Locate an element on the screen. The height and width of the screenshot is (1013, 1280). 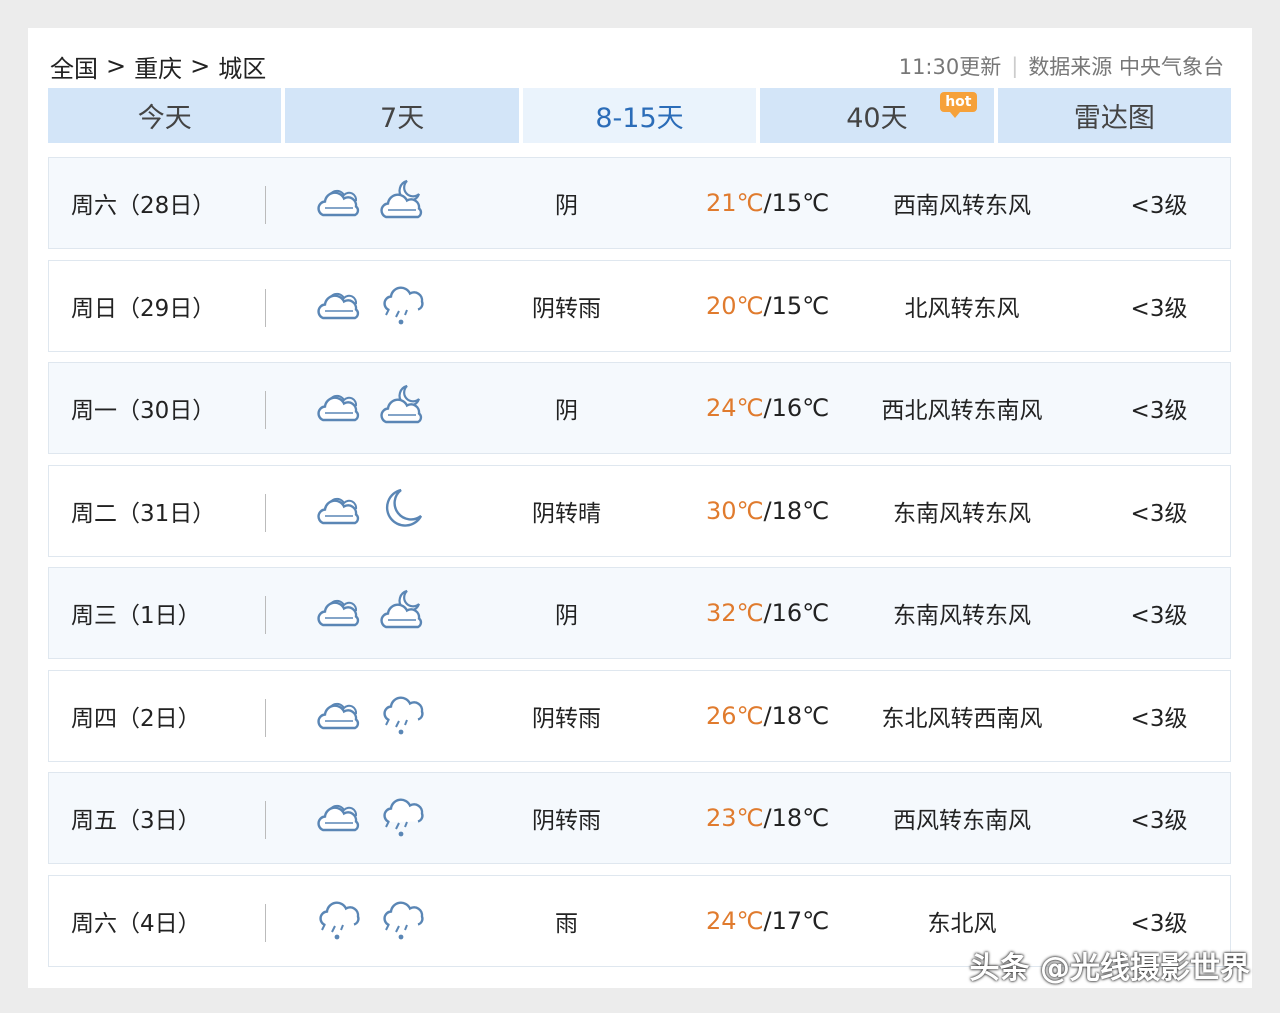
temperature: 32℃/16℃ is located at coordinates (767, 613).